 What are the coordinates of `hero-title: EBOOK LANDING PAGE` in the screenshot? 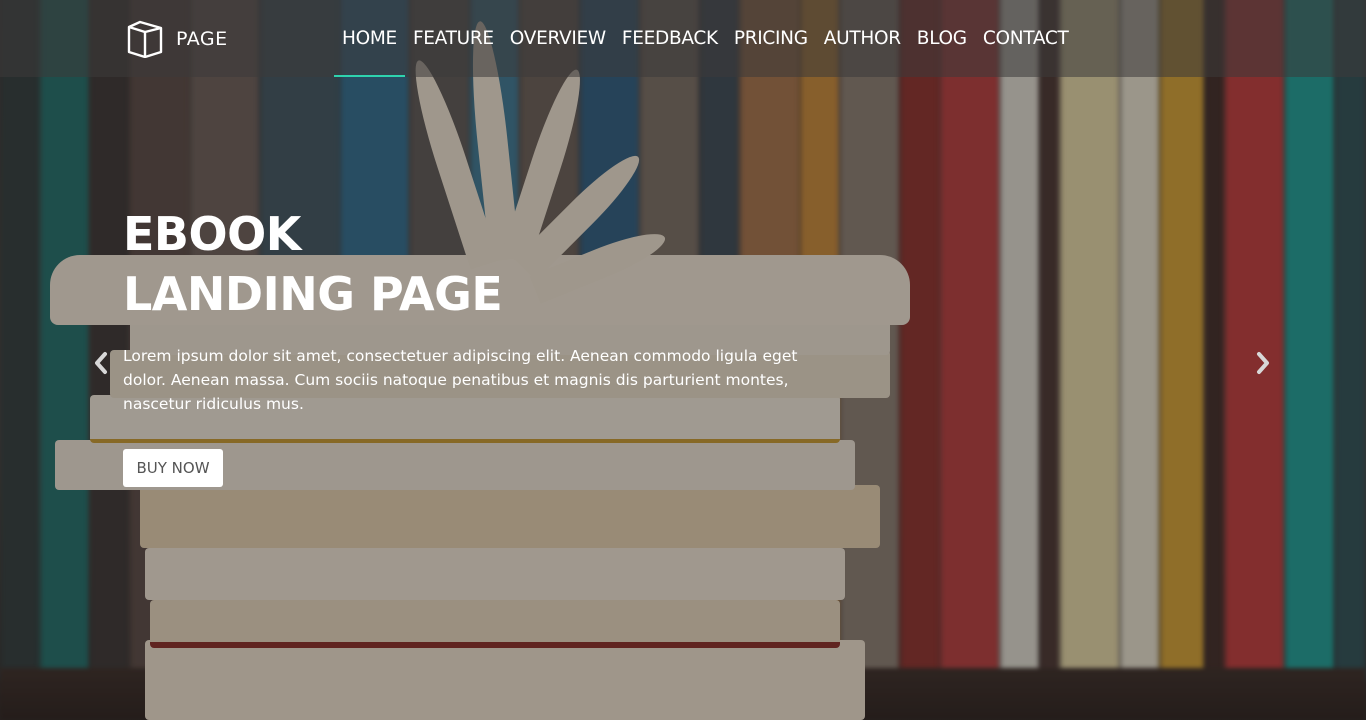 It's located at (313, 264).